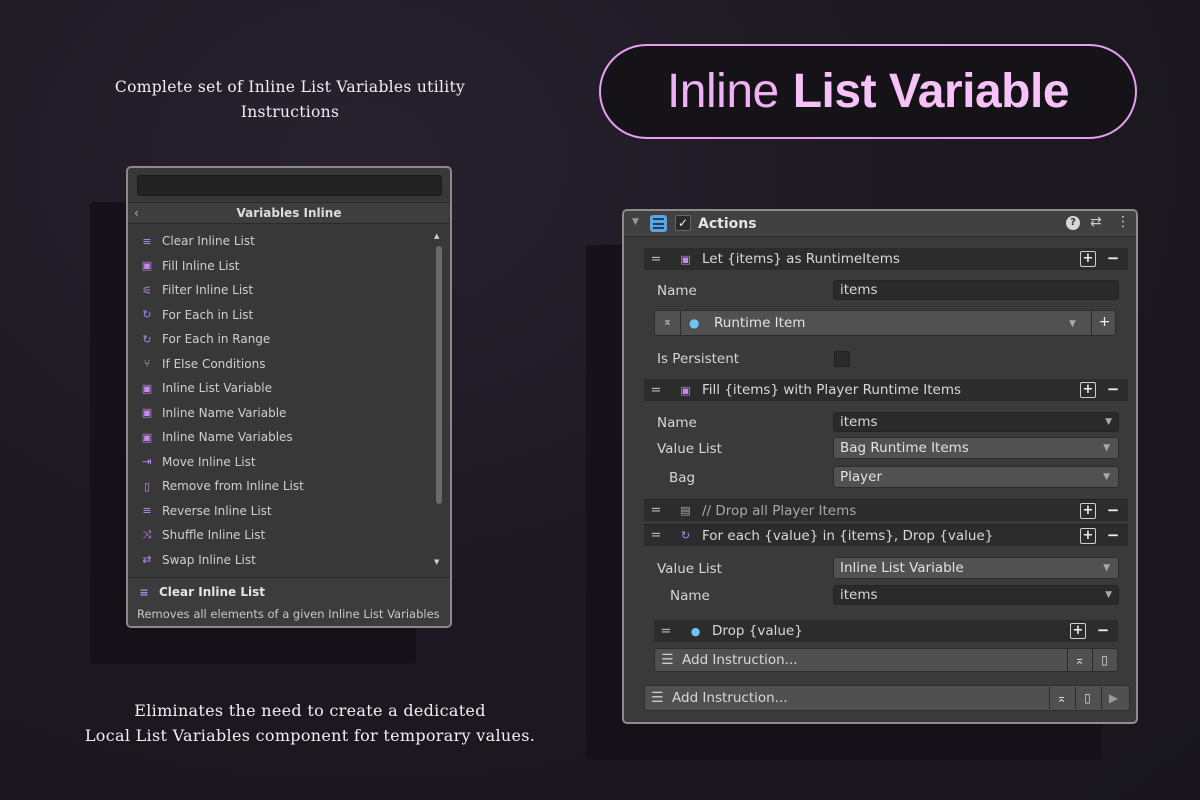  What do you see at coordinates (224, 412) in the screenshot?
I see `list-item-label: Inline Name Variable` at bounding box center [224, 412].